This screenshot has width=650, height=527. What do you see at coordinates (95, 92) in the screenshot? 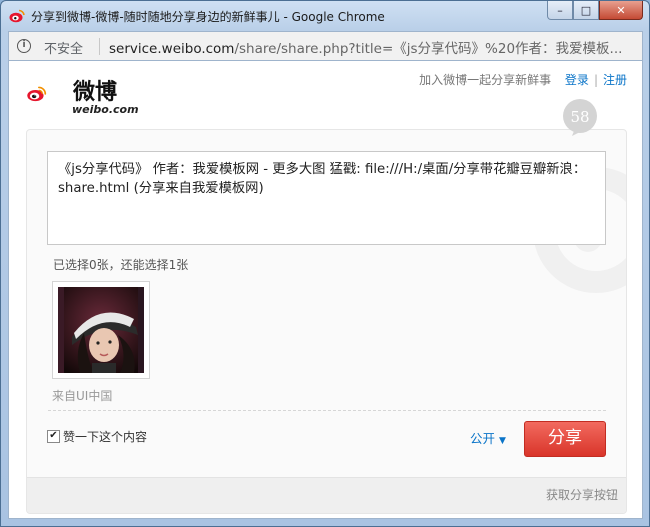
I see `brand-name: 微博` at bounding box center [95, 92].